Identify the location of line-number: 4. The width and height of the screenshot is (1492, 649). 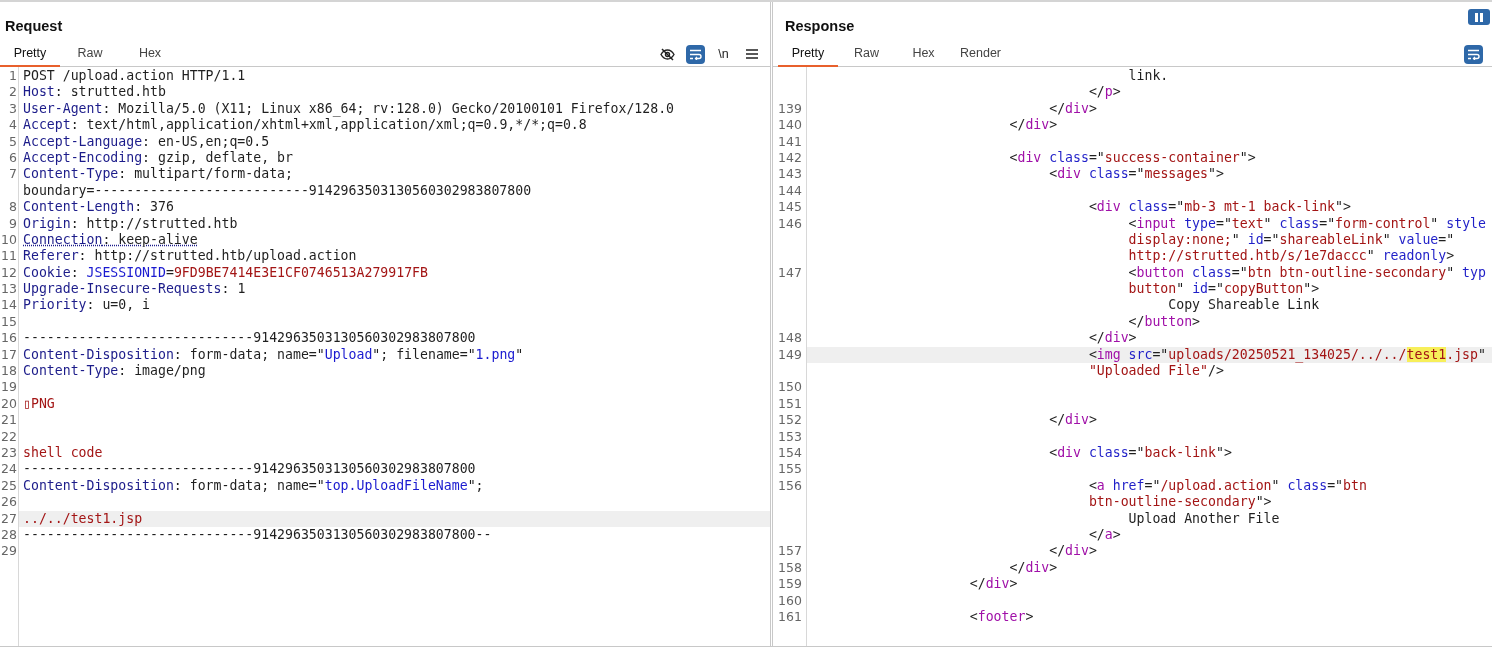
(13, 125).